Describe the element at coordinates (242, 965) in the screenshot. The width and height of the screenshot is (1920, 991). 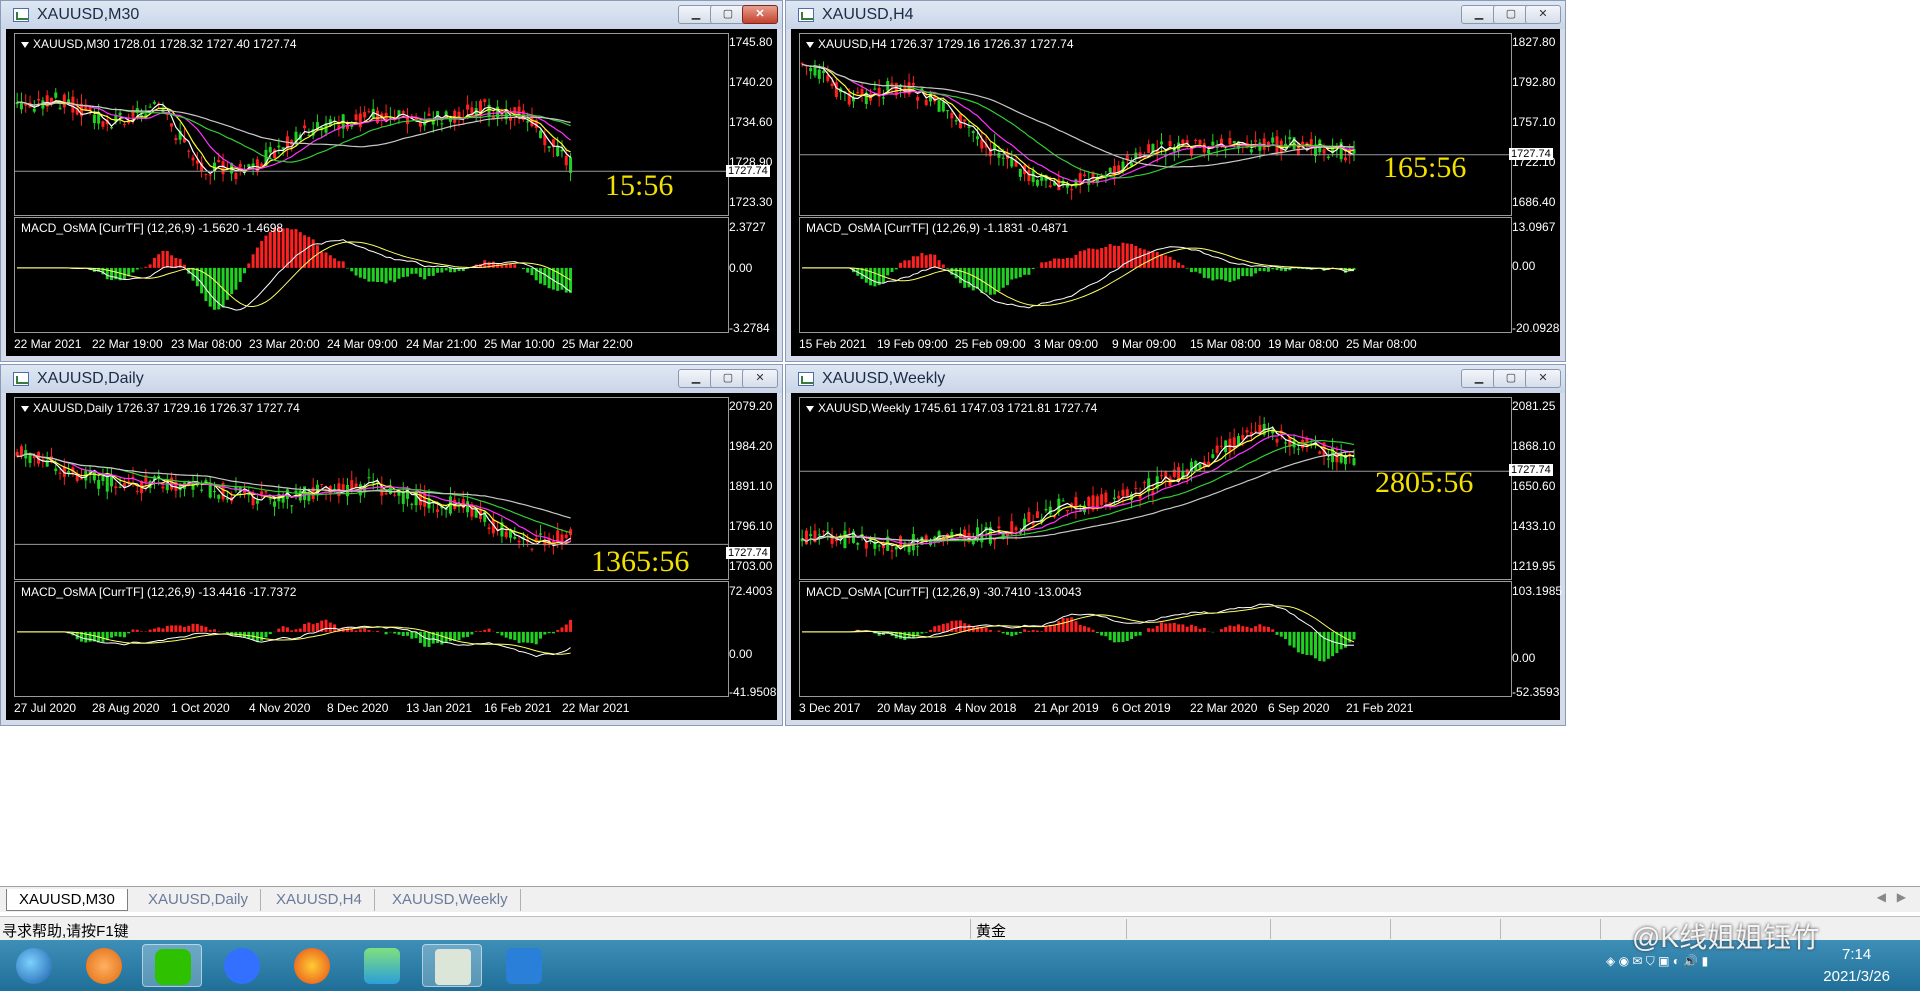
I see `feishu-icon` at that location.